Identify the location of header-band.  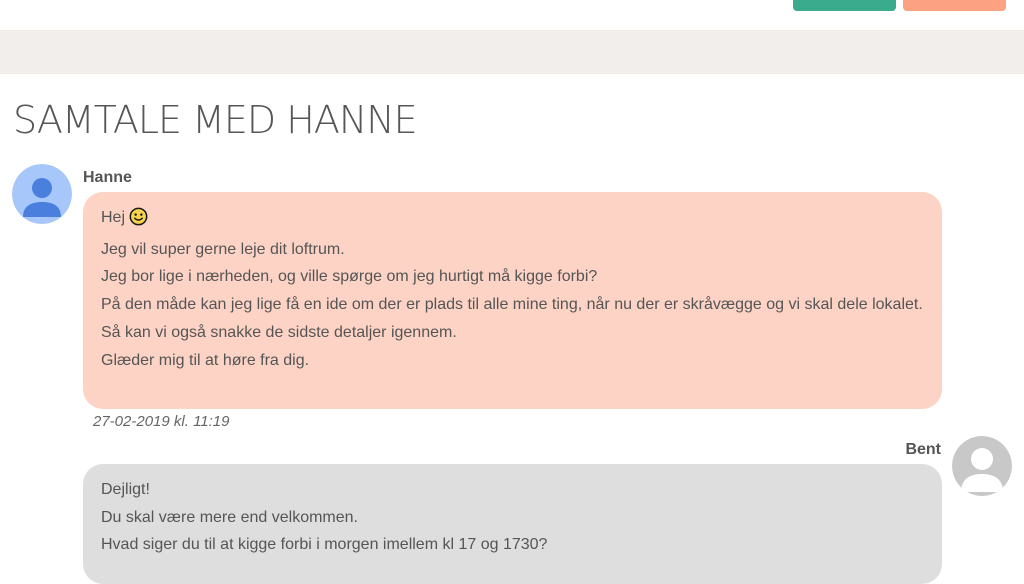
(512, 52).